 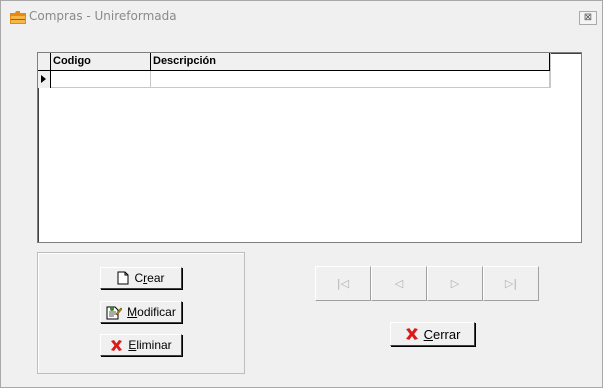 I want to click on grid-header-indicator, so click(x=44, y=61).